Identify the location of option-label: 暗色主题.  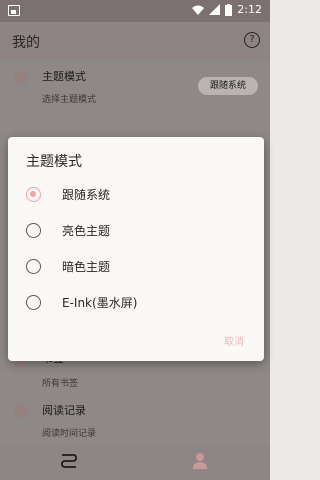
(86, 267).